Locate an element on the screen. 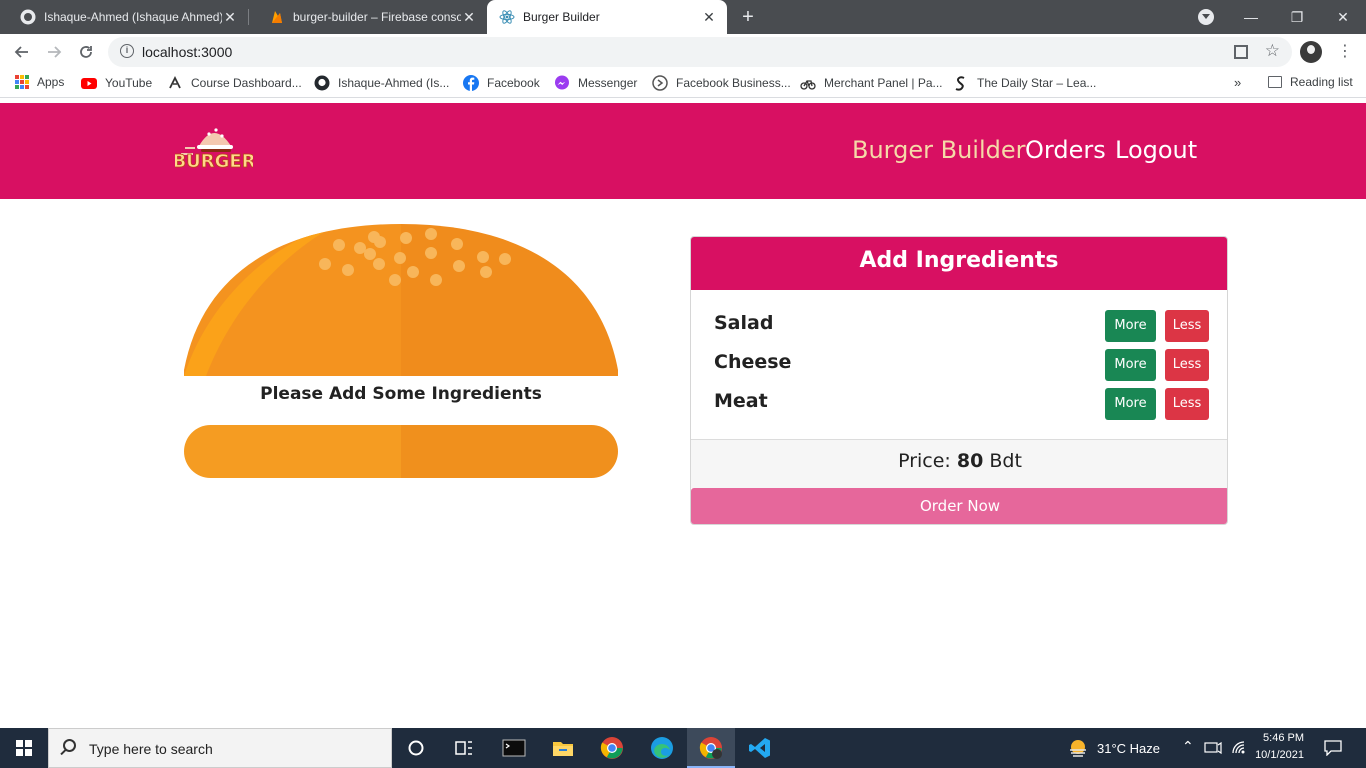 This screenshot has height=768, width=1366. profile-avatar is located at coordinates (1311, 52).